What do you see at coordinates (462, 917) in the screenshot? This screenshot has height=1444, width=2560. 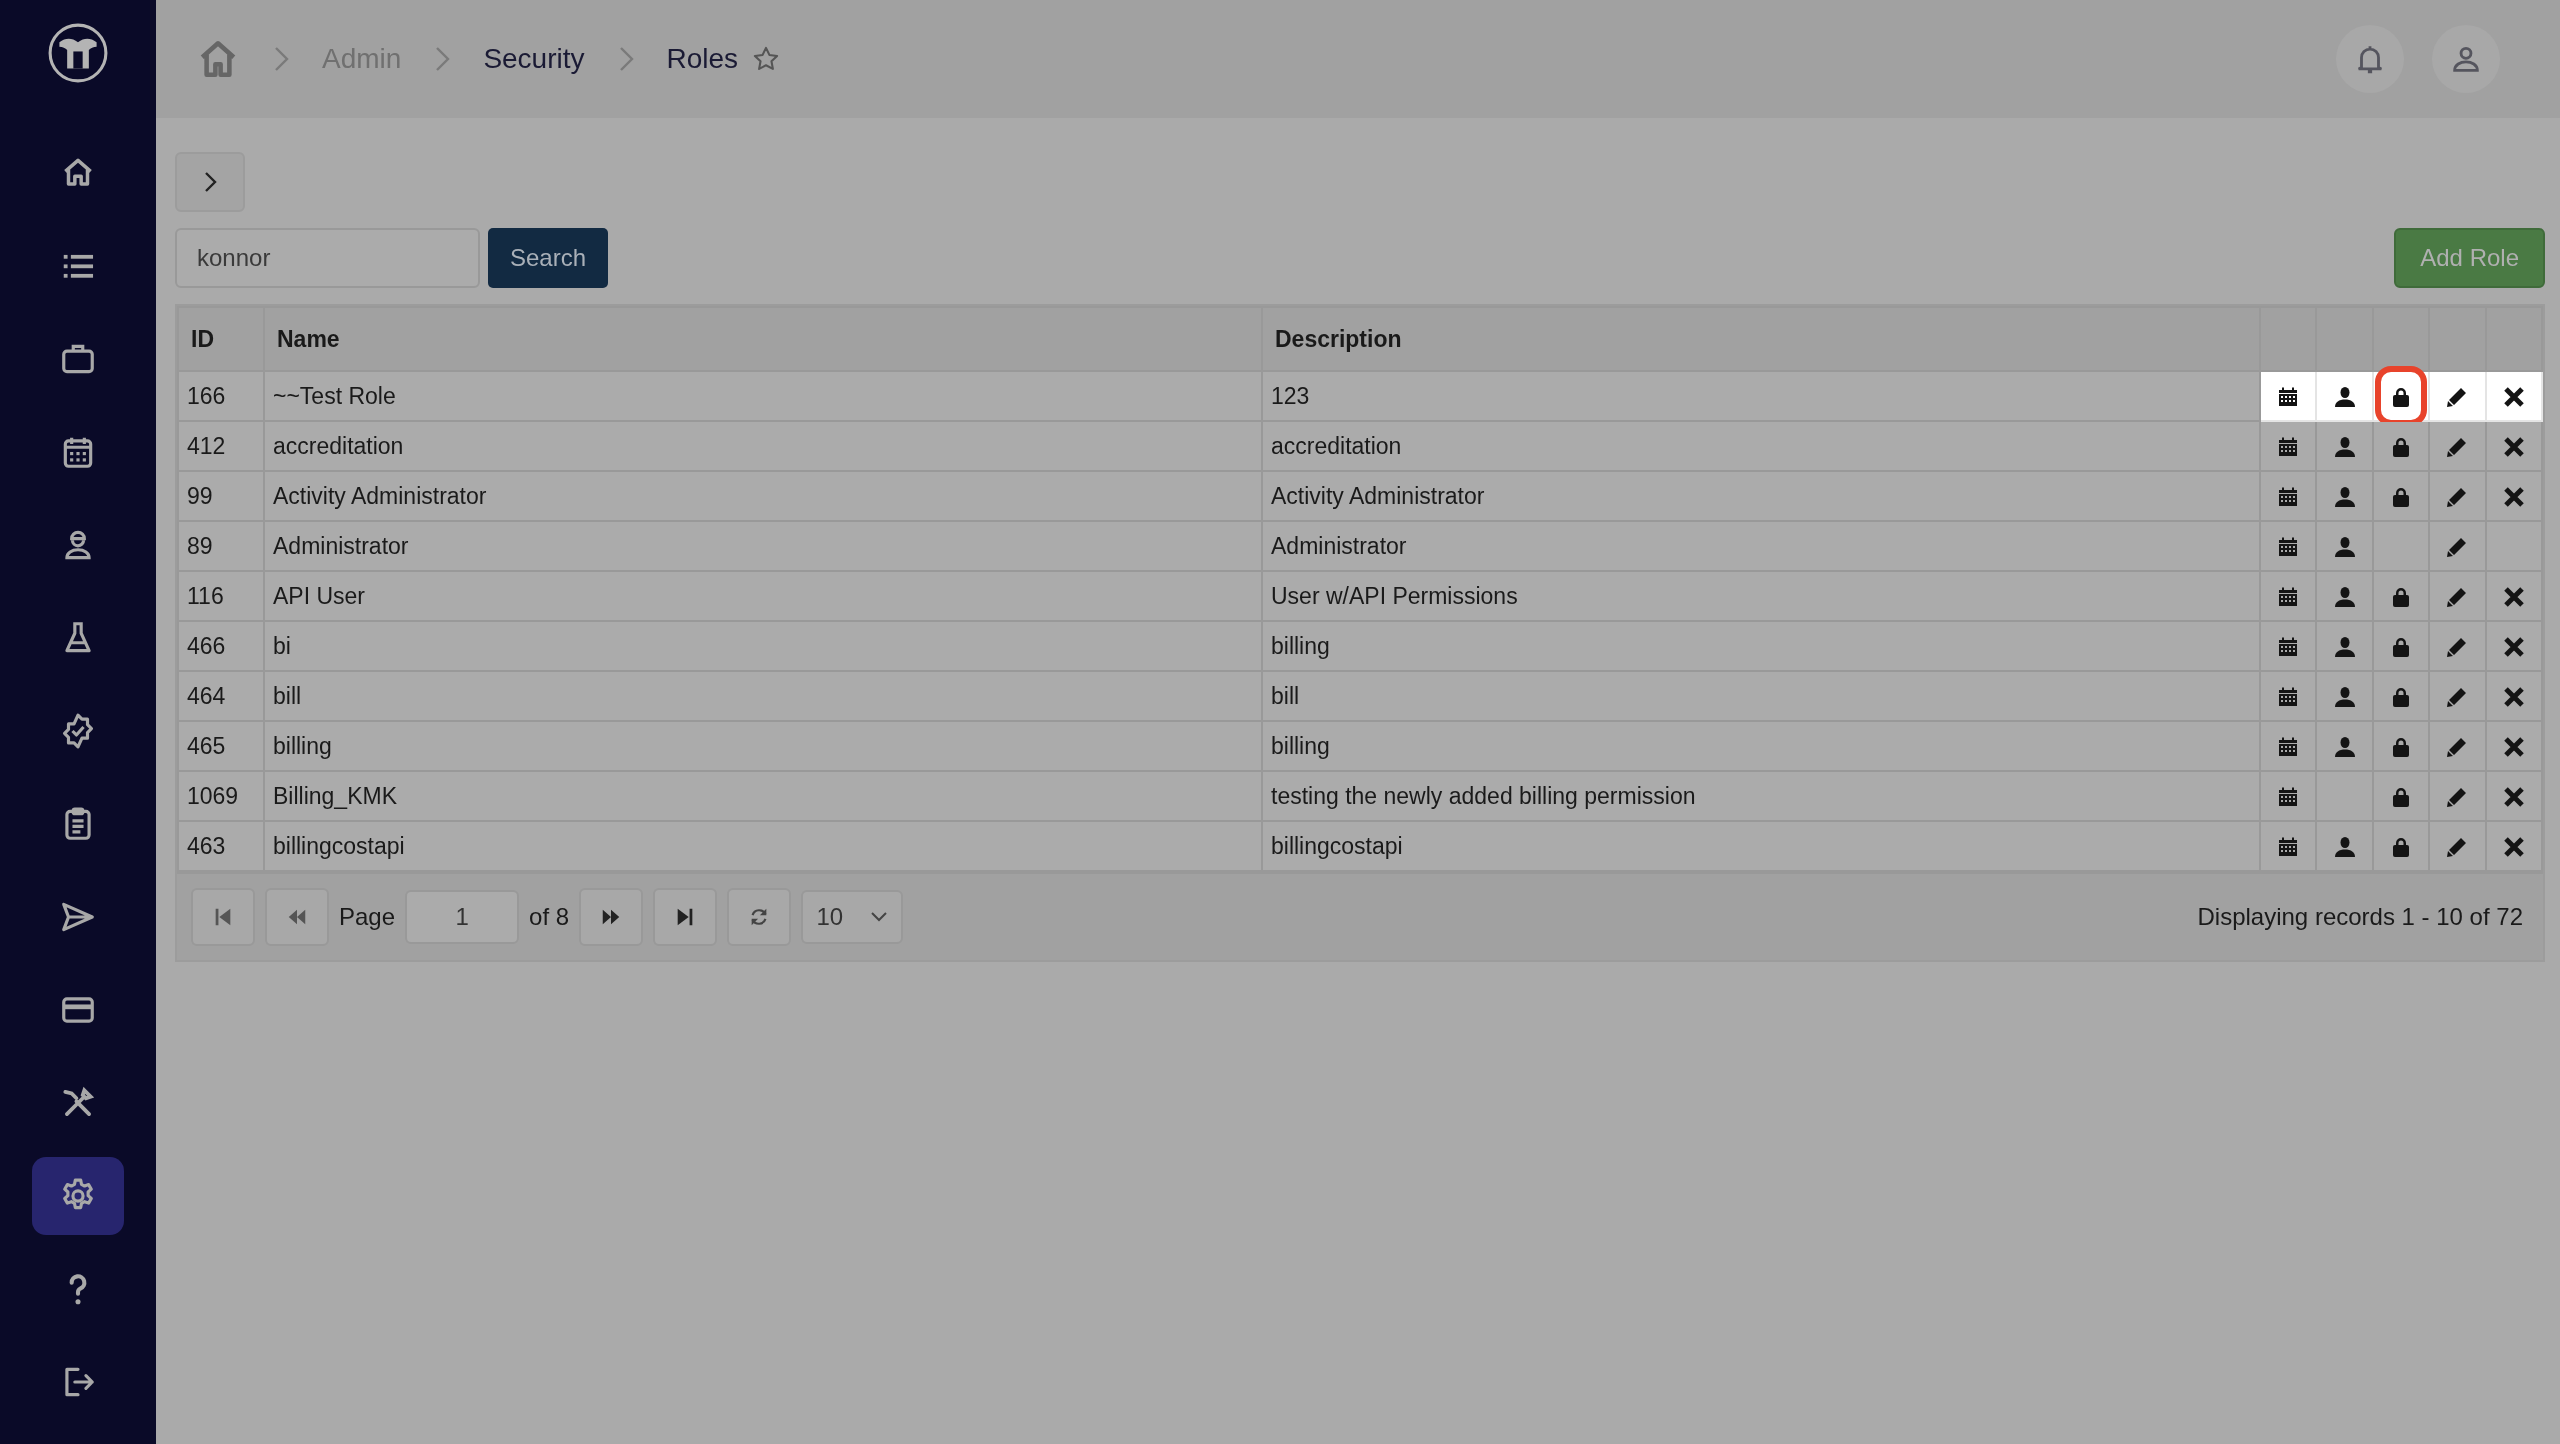 I see `page-number-field: 1` at bounding box center [462, 917].